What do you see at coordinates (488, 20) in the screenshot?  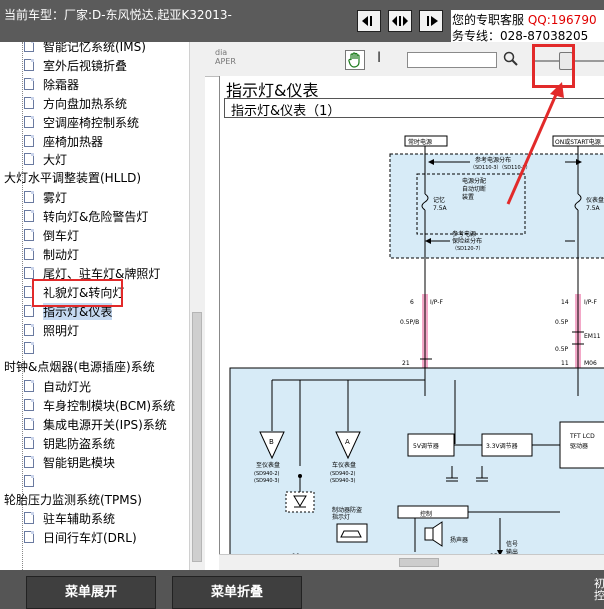 I see `contact-prefix: 您的专职客服` at bounding box center [488, 20].